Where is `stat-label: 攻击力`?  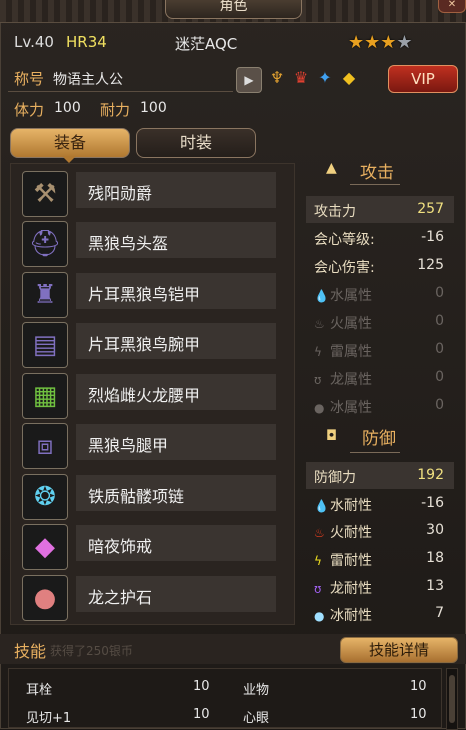 stat-label: 攻击力 is located at coordinates (335, 212).